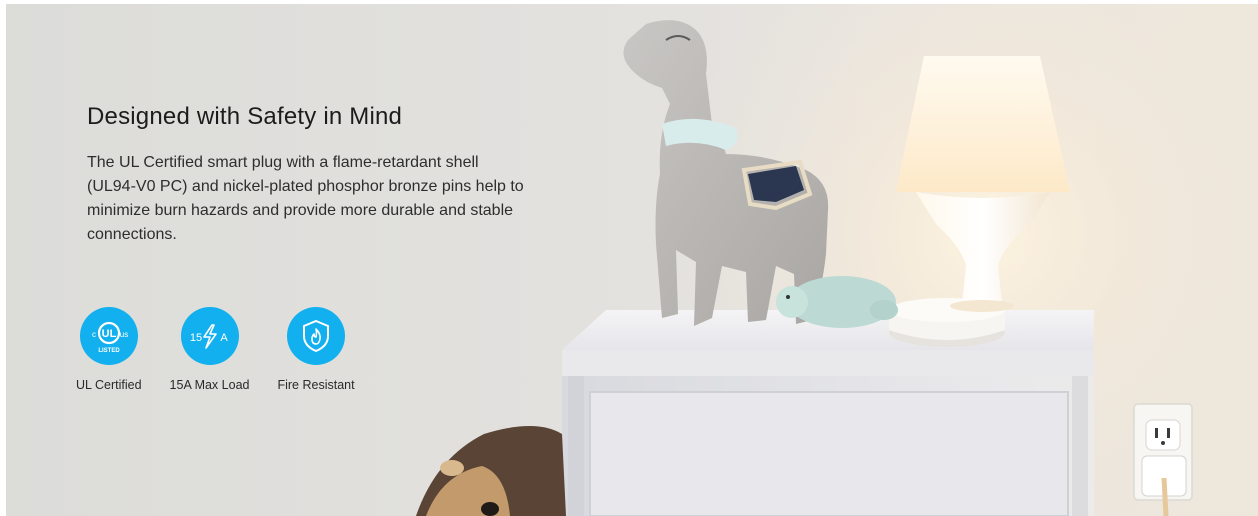 The height and width of the screenshot is (516, 1258). Describe the element at coordinates (316, 385) in the screenshot. I see `feature-label: Fire Resistant` at that location.